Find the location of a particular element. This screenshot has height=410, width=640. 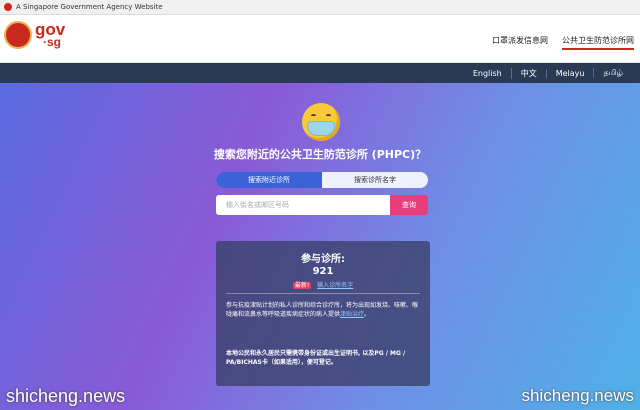

site-header: gov ·sg 口罩派发信息网 公共卫生防范诊所网 is located at coordinates (320, 39).